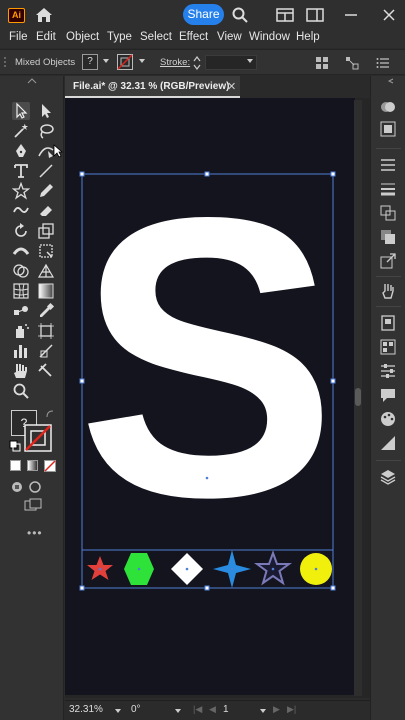  Describe the element at coordinates (308, 37) in the screenshot. I see `menu-help: Help` at that location.